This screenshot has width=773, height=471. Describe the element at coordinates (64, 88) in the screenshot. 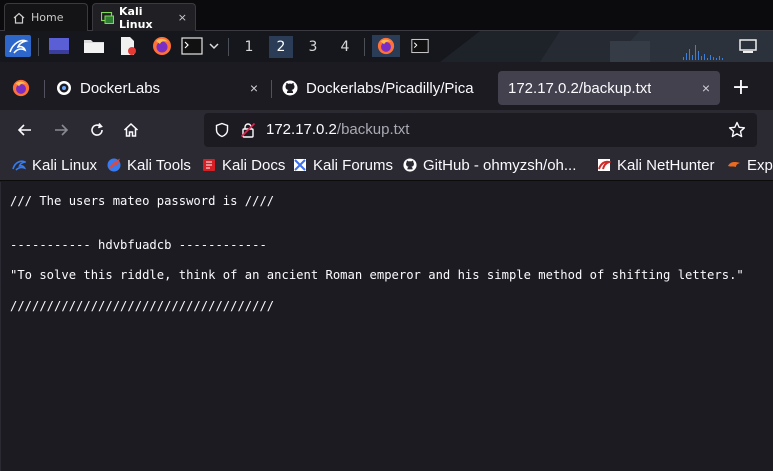

I see `dockerlabs-favicon-icon` at that location.